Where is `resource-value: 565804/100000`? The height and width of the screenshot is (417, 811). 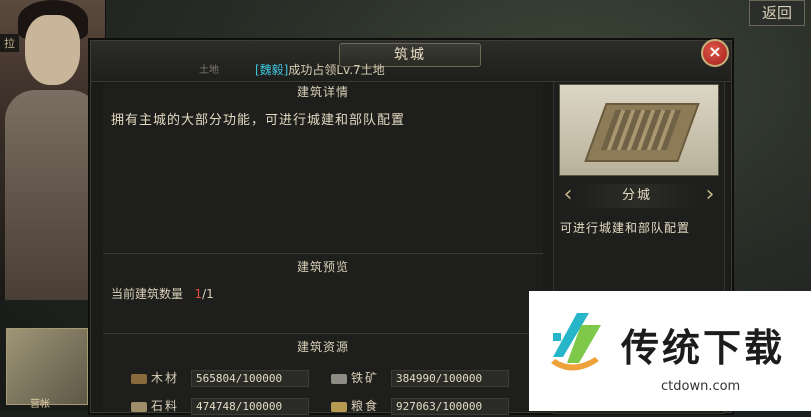
resource-value: 565804/100000 is located at coordinates (250, 378).